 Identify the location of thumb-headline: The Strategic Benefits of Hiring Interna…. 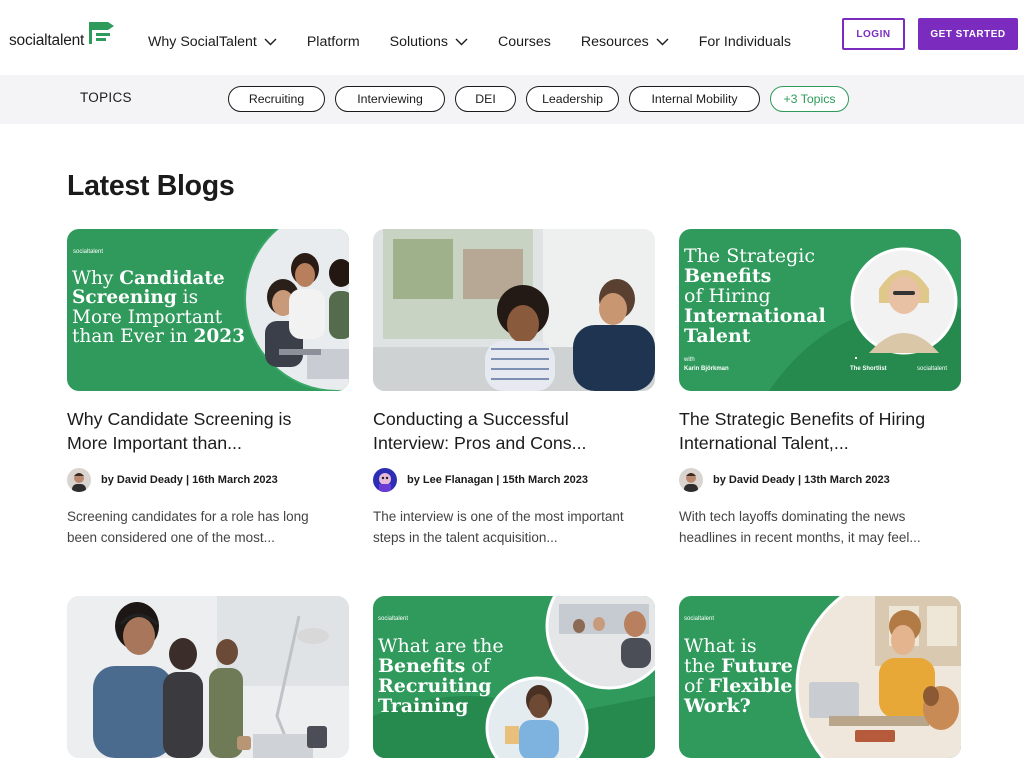
(755, 296).